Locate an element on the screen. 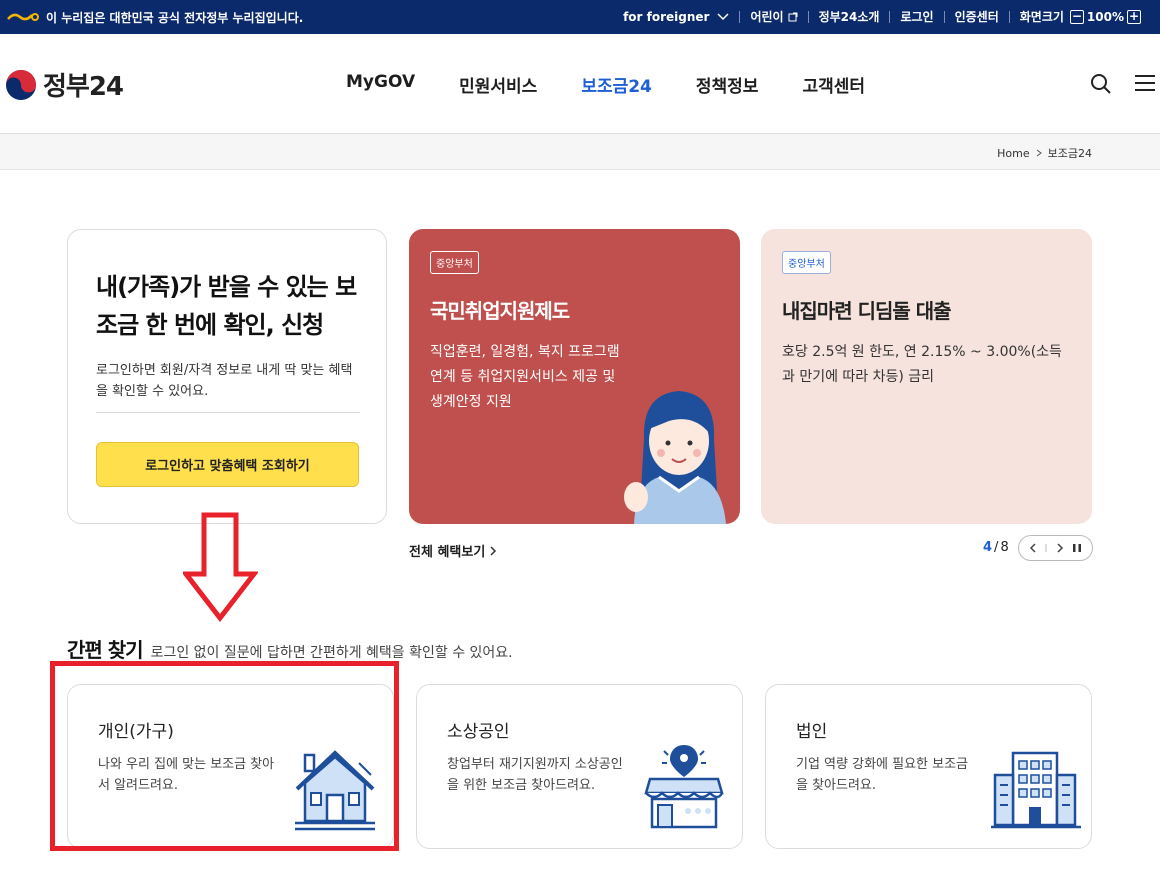 The width and height of the screenshot is (1160, 871). main-nav: MyGOV 민원서비스 보조금24 정책정보 고객센터 is located at coordinates (605, 84).